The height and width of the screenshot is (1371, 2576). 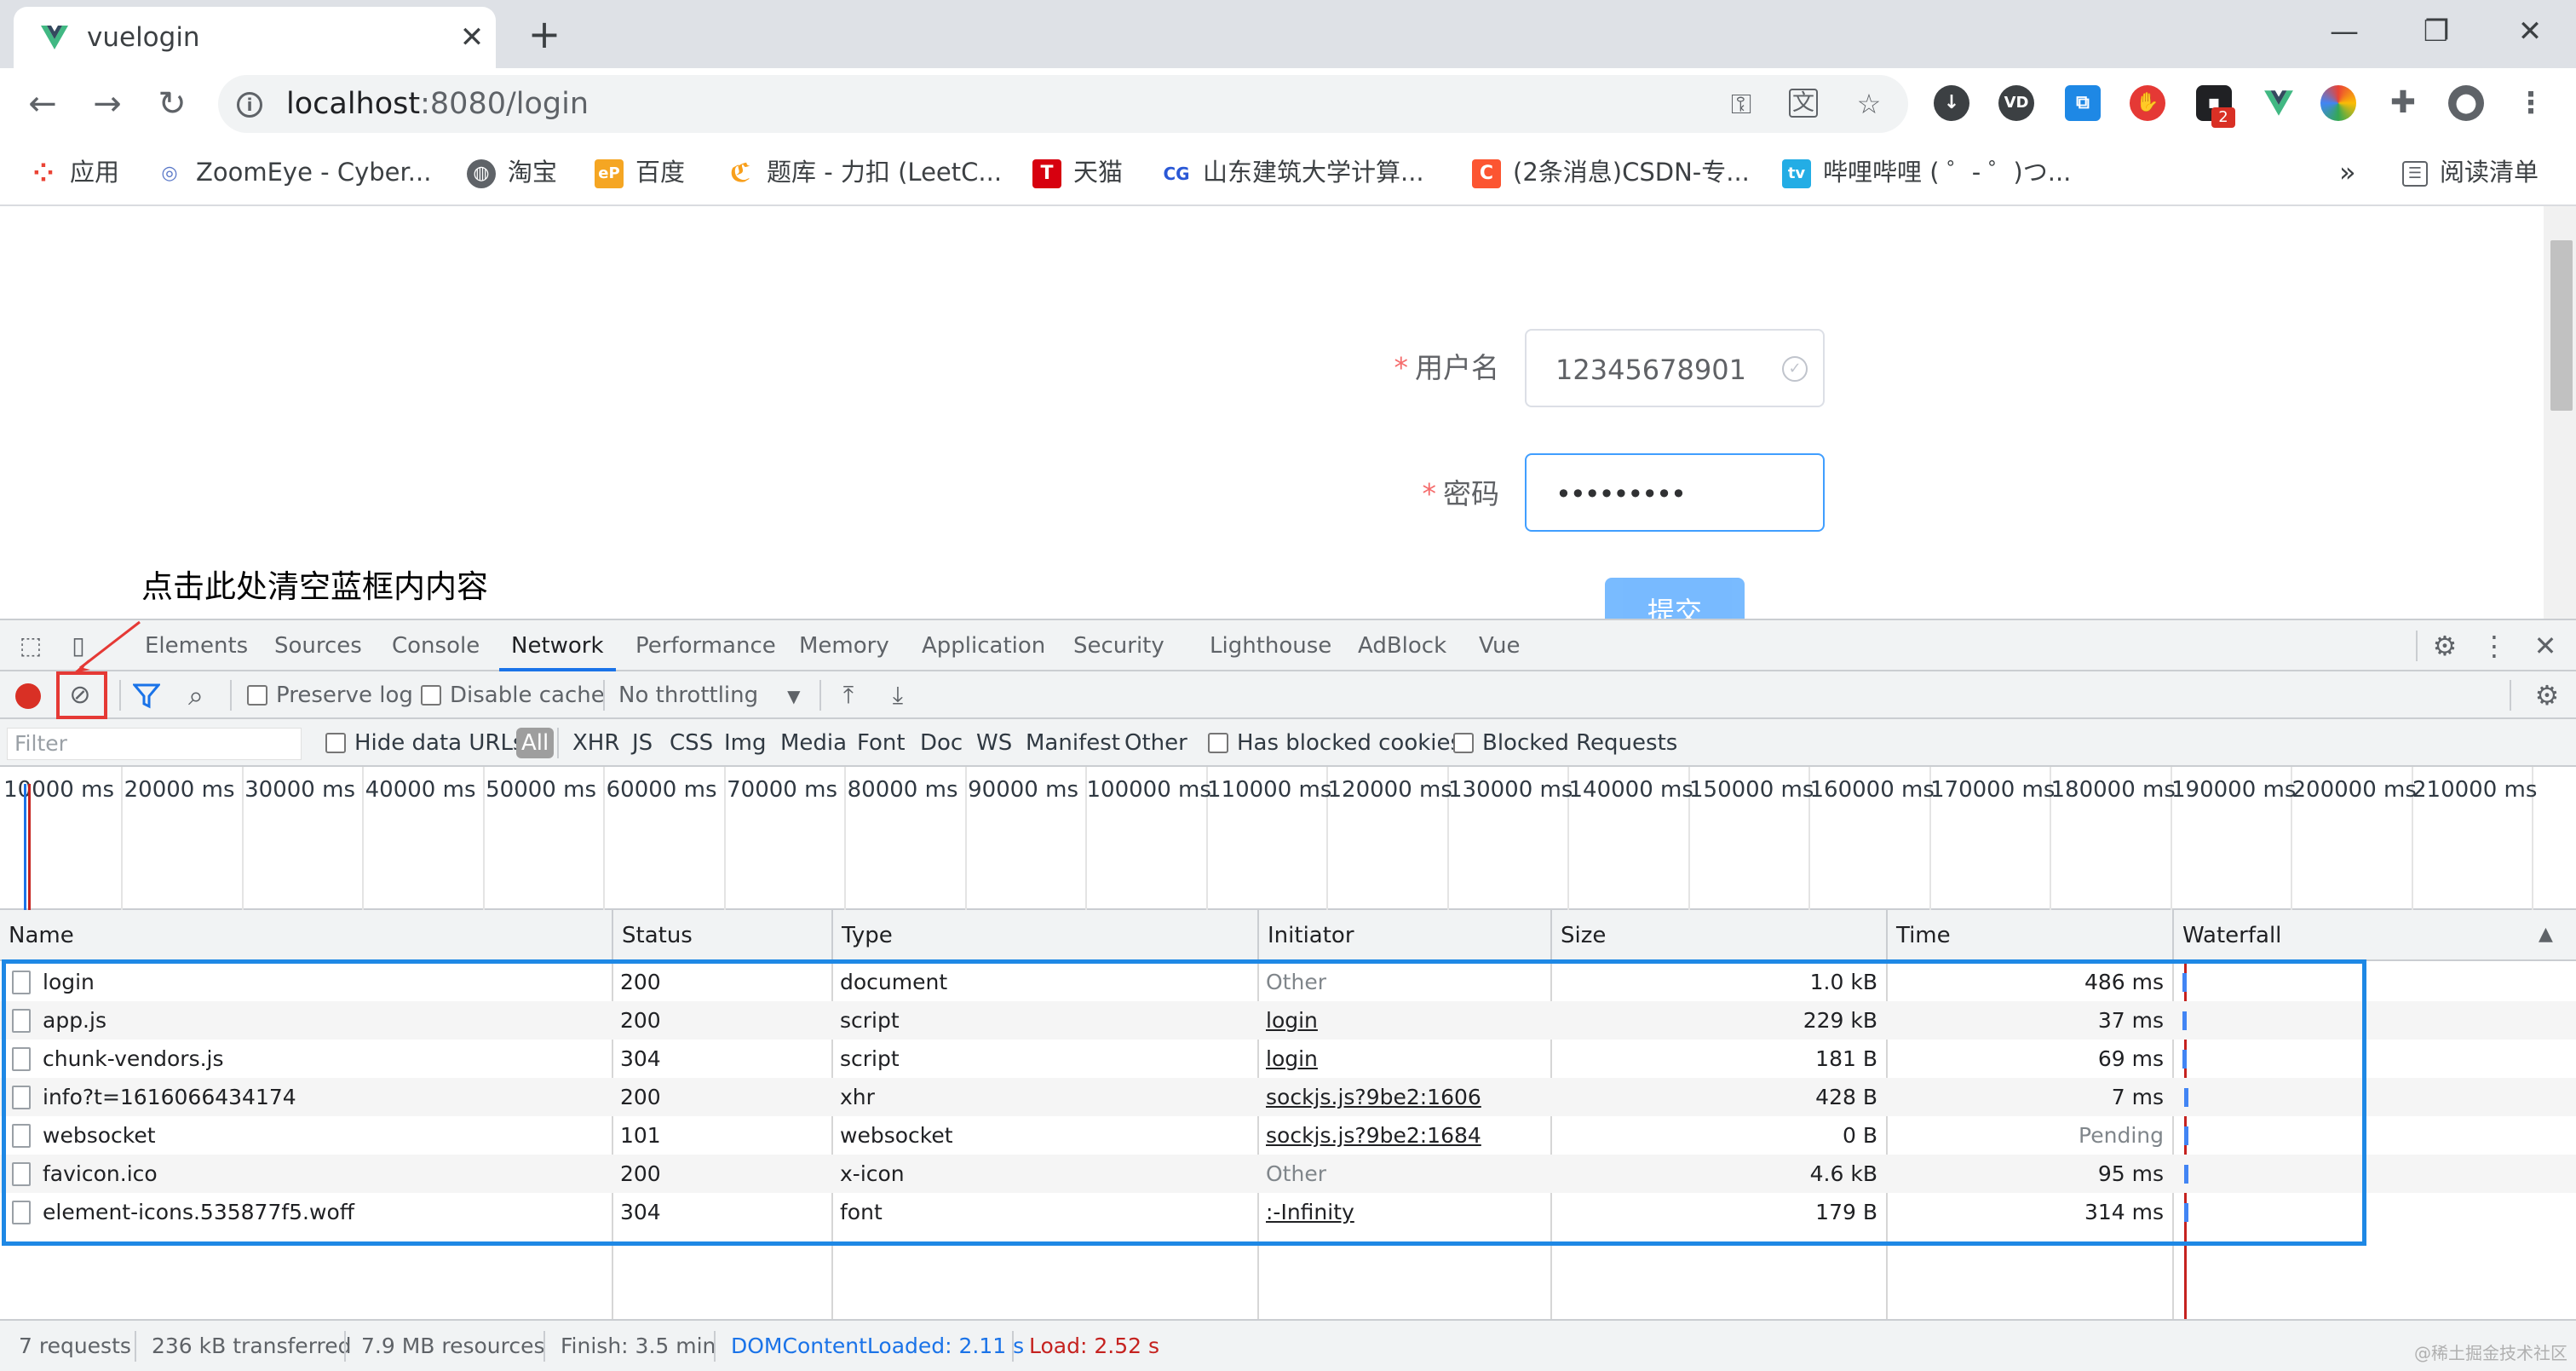 I want to click on close-window-button: ✕, so click(x=2530, y=31).